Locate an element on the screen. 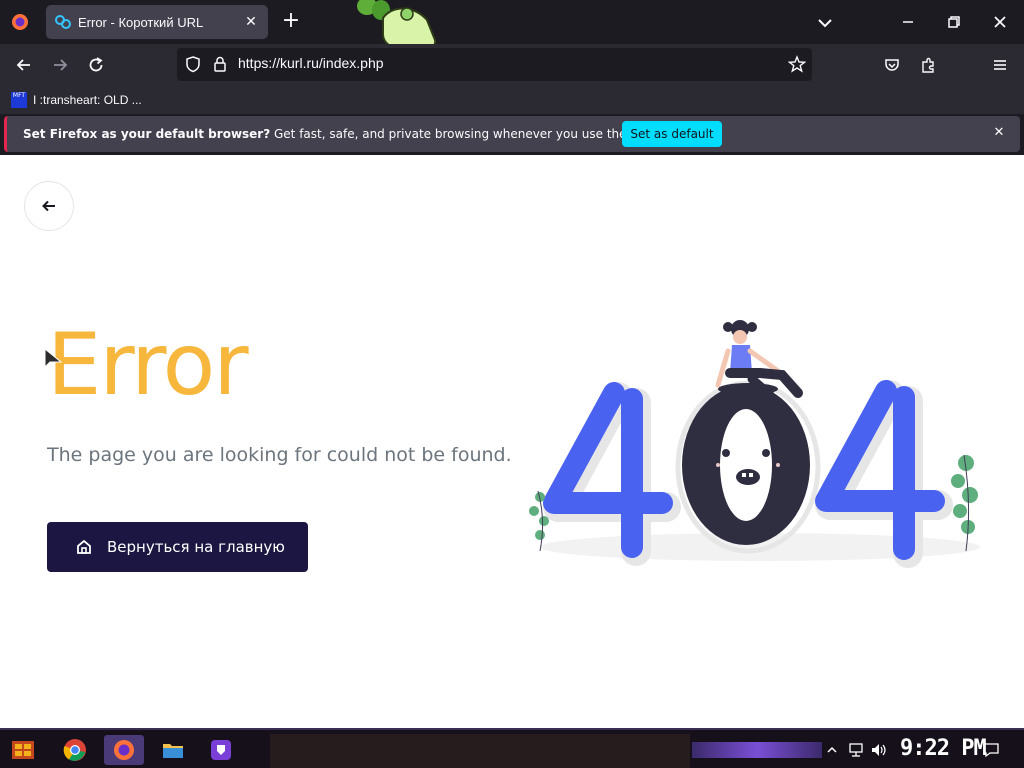 The width and height of the screenshot is (1024, 768). volume-icon is located at coordinates (879, 750).